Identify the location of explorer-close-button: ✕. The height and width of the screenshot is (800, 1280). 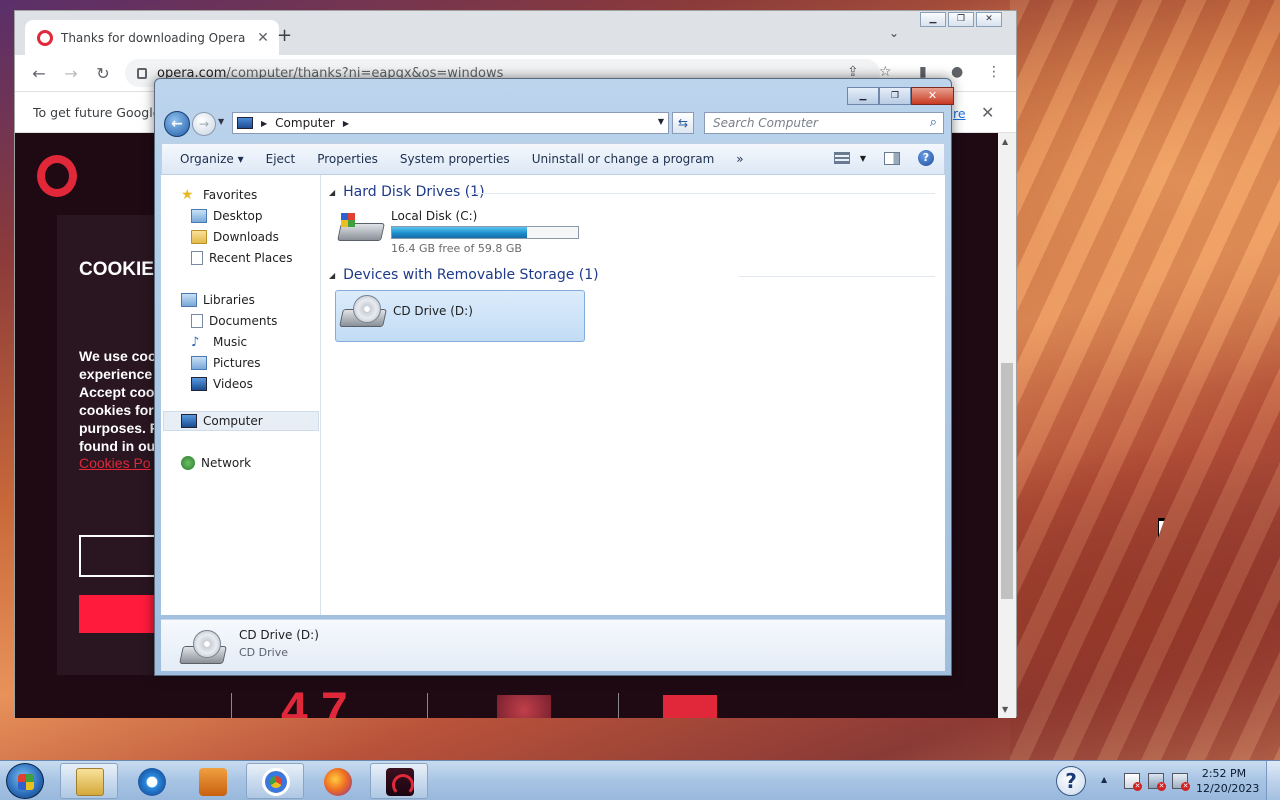
(932, 96).